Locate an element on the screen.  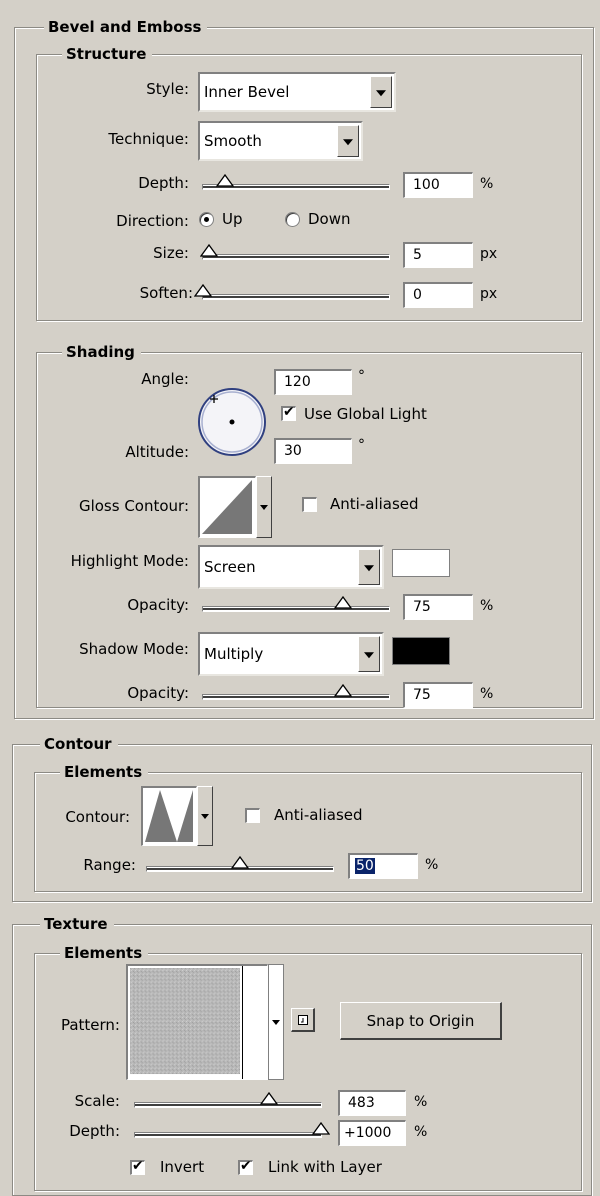
cone-contour-icon is located at coordinates (169, 816).